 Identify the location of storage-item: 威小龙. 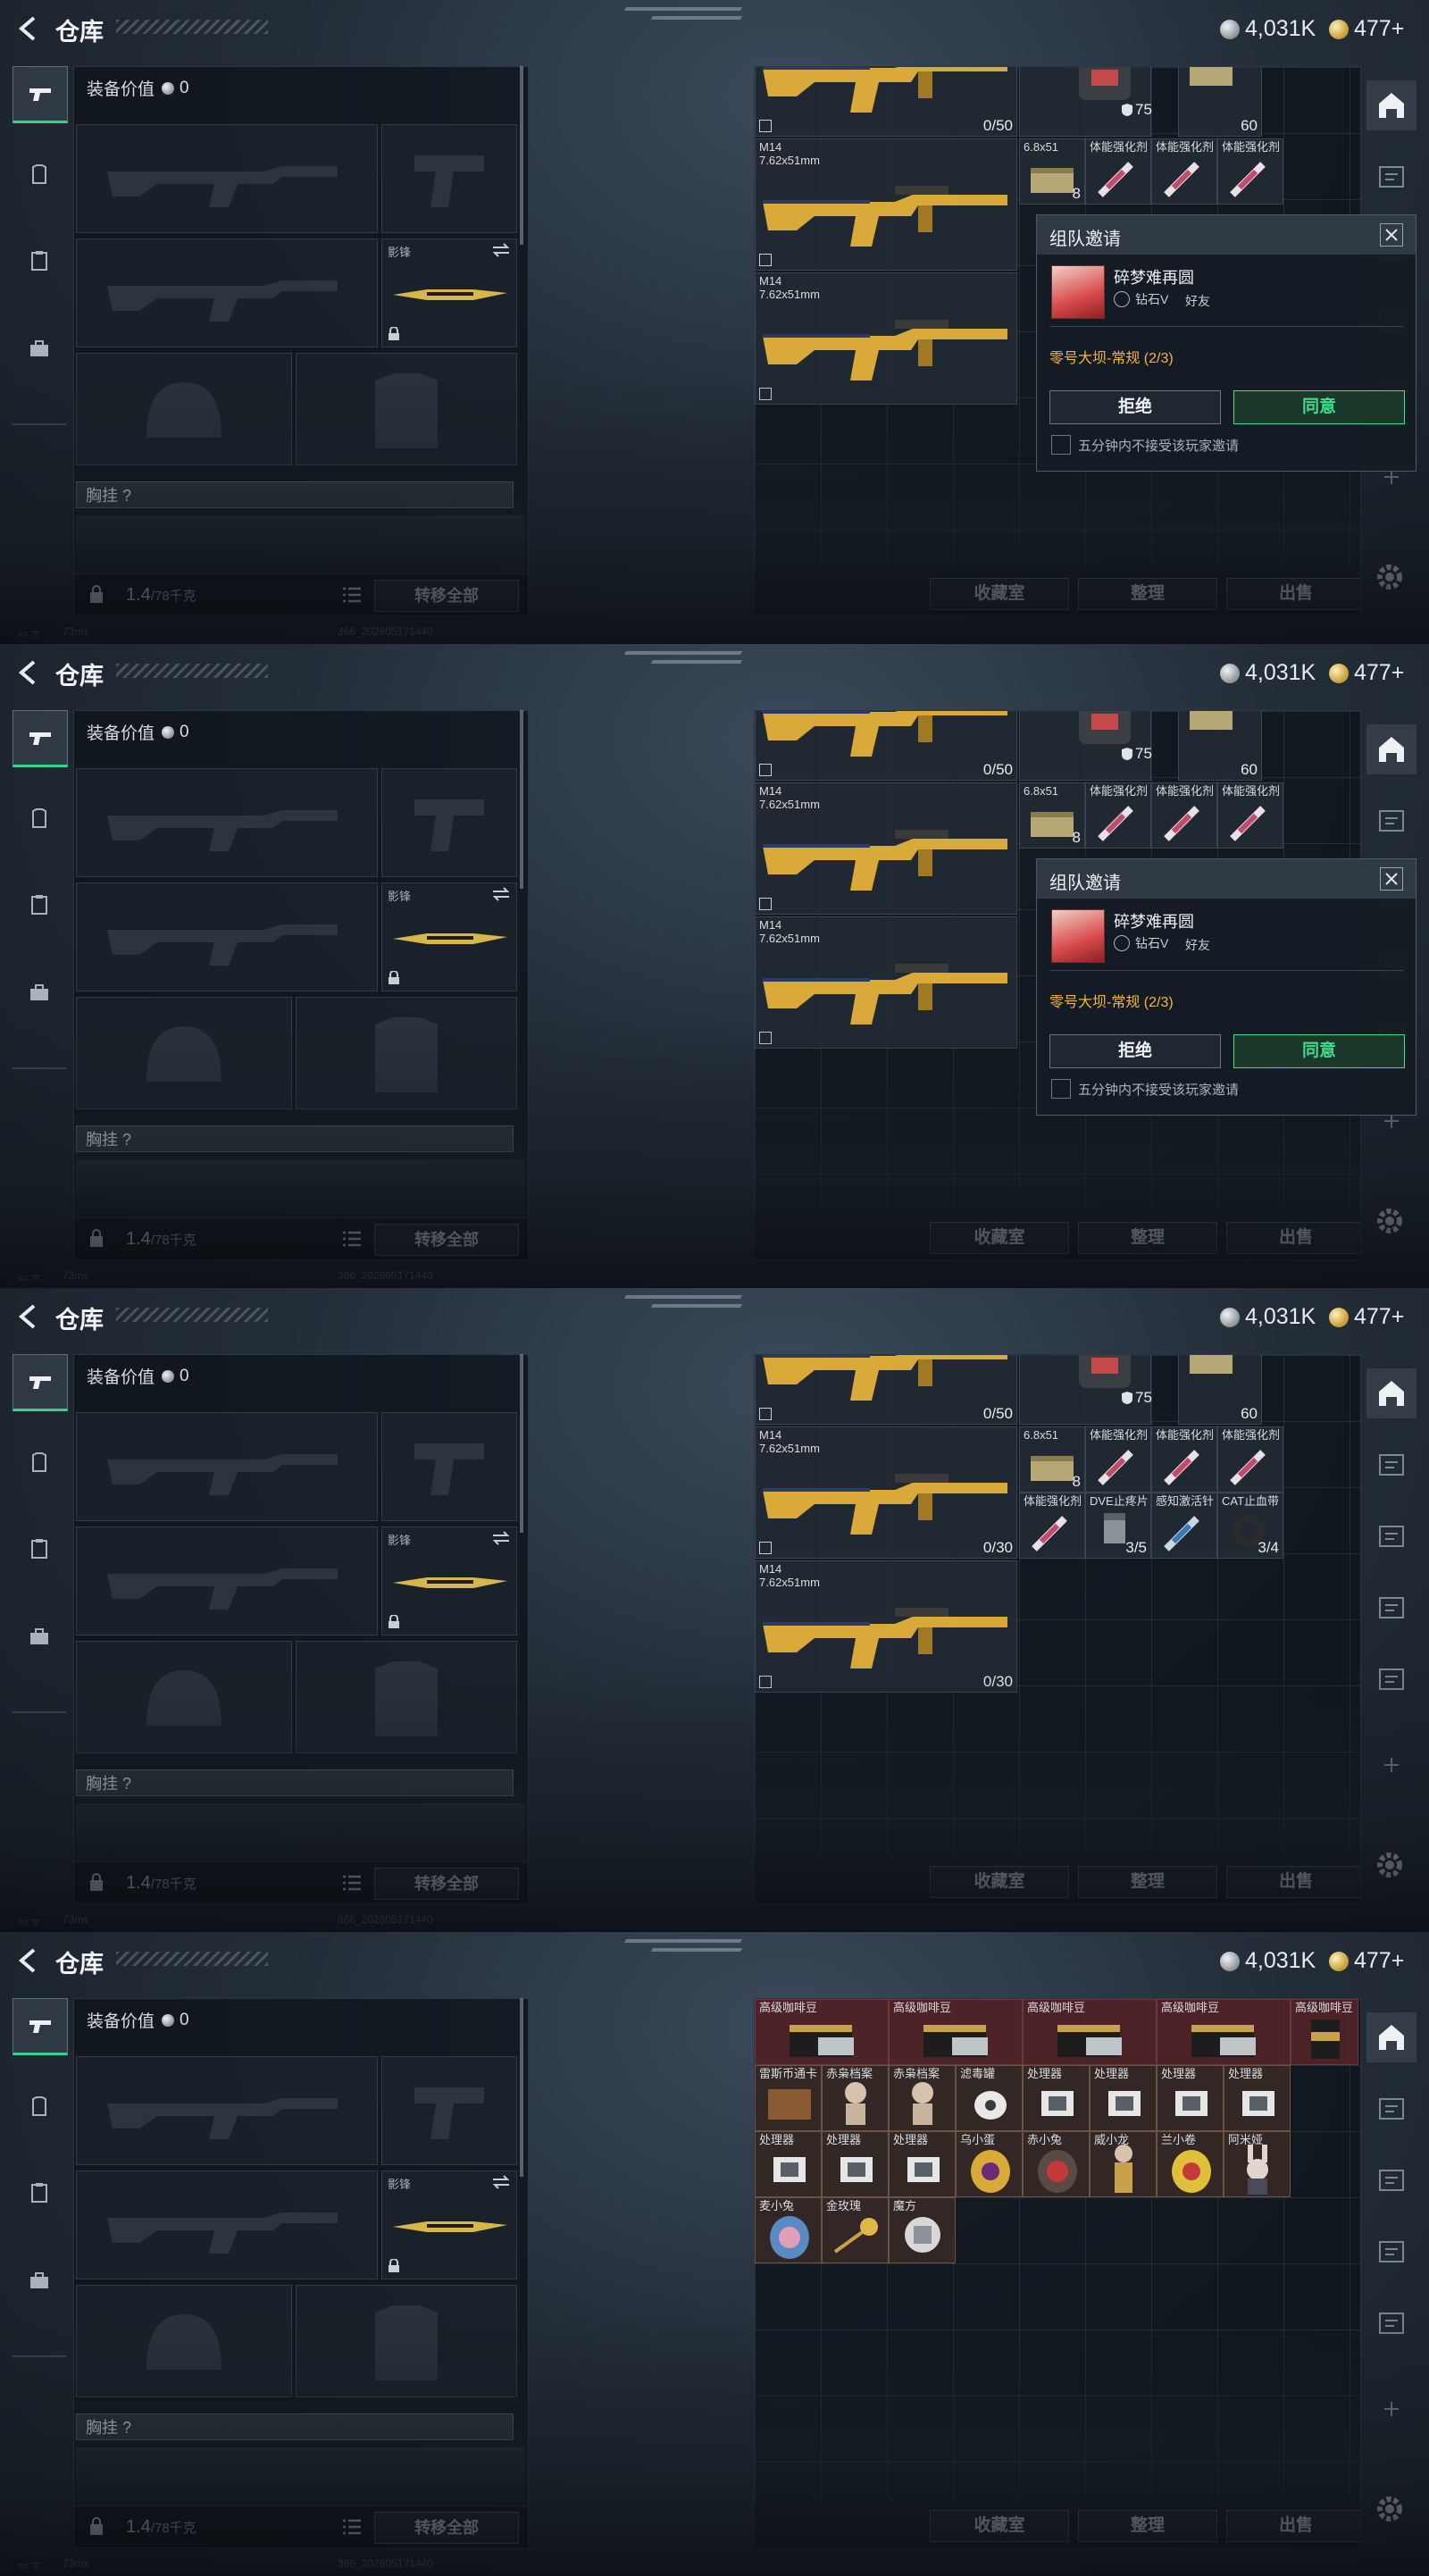
(1123, 2164).